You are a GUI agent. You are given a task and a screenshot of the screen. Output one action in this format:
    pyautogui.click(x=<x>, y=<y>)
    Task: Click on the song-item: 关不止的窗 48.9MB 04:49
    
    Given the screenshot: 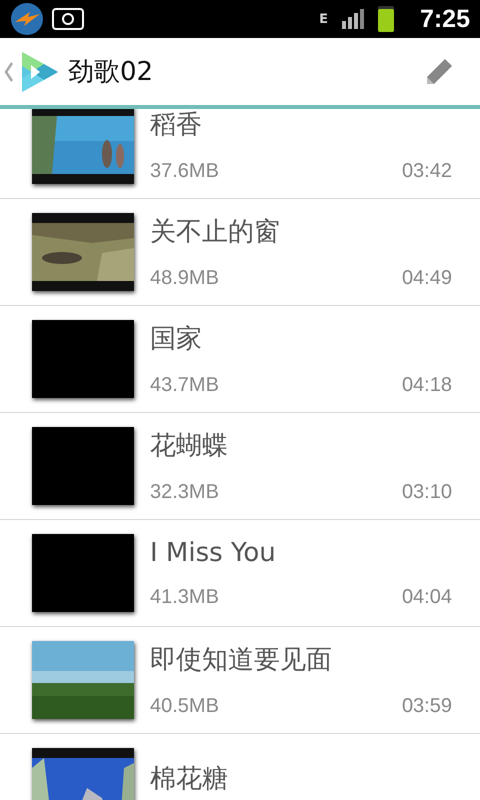 What is the action you would take?
    pyautogui.click(x=240, y=252)
    